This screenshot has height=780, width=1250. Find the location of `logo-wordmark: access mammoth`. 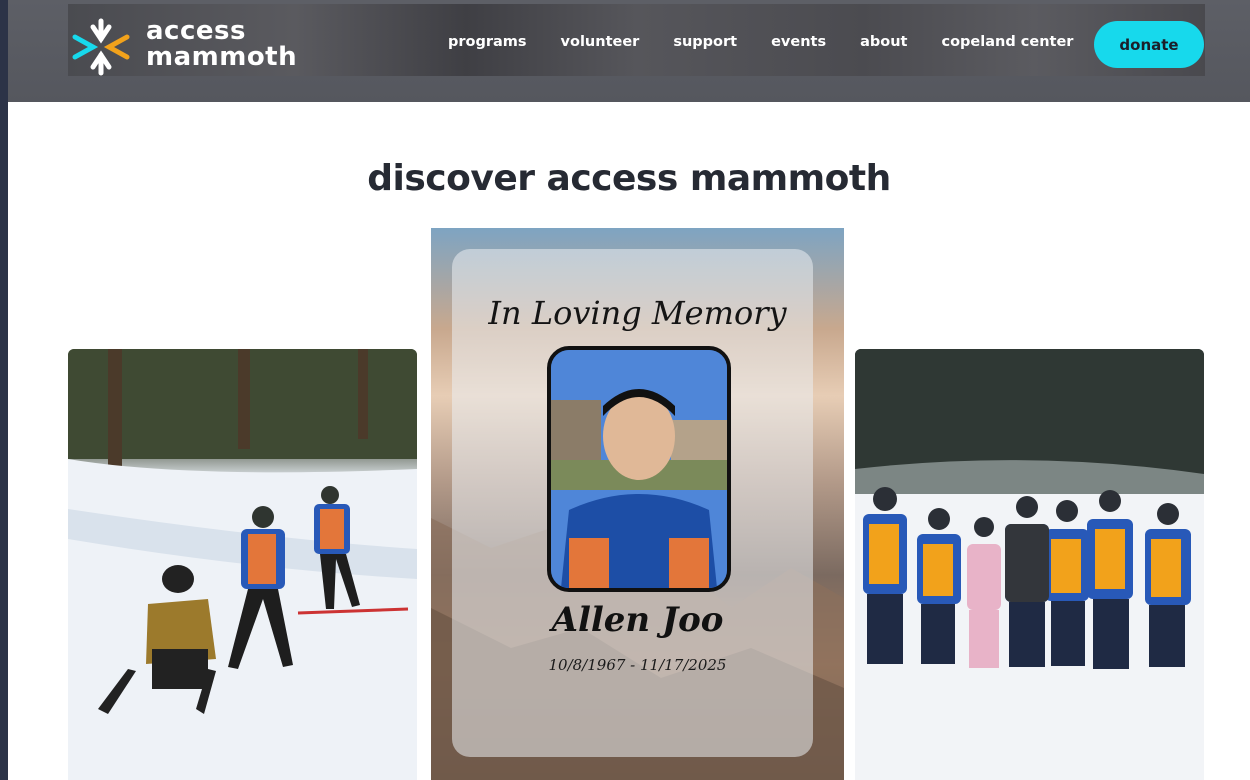

logo-wordmark: access mammoth is located at coordinates (221, 44).